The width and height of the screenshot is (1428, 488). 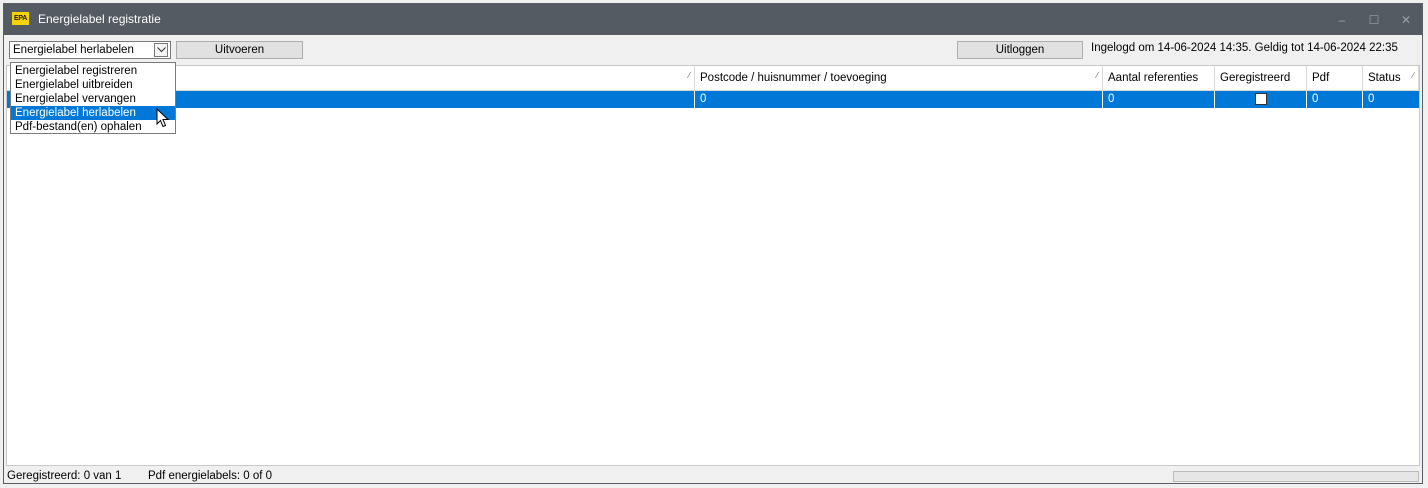 I want to click on column-header-referenties: Aantal referenties, so click(x=1159, y=78).